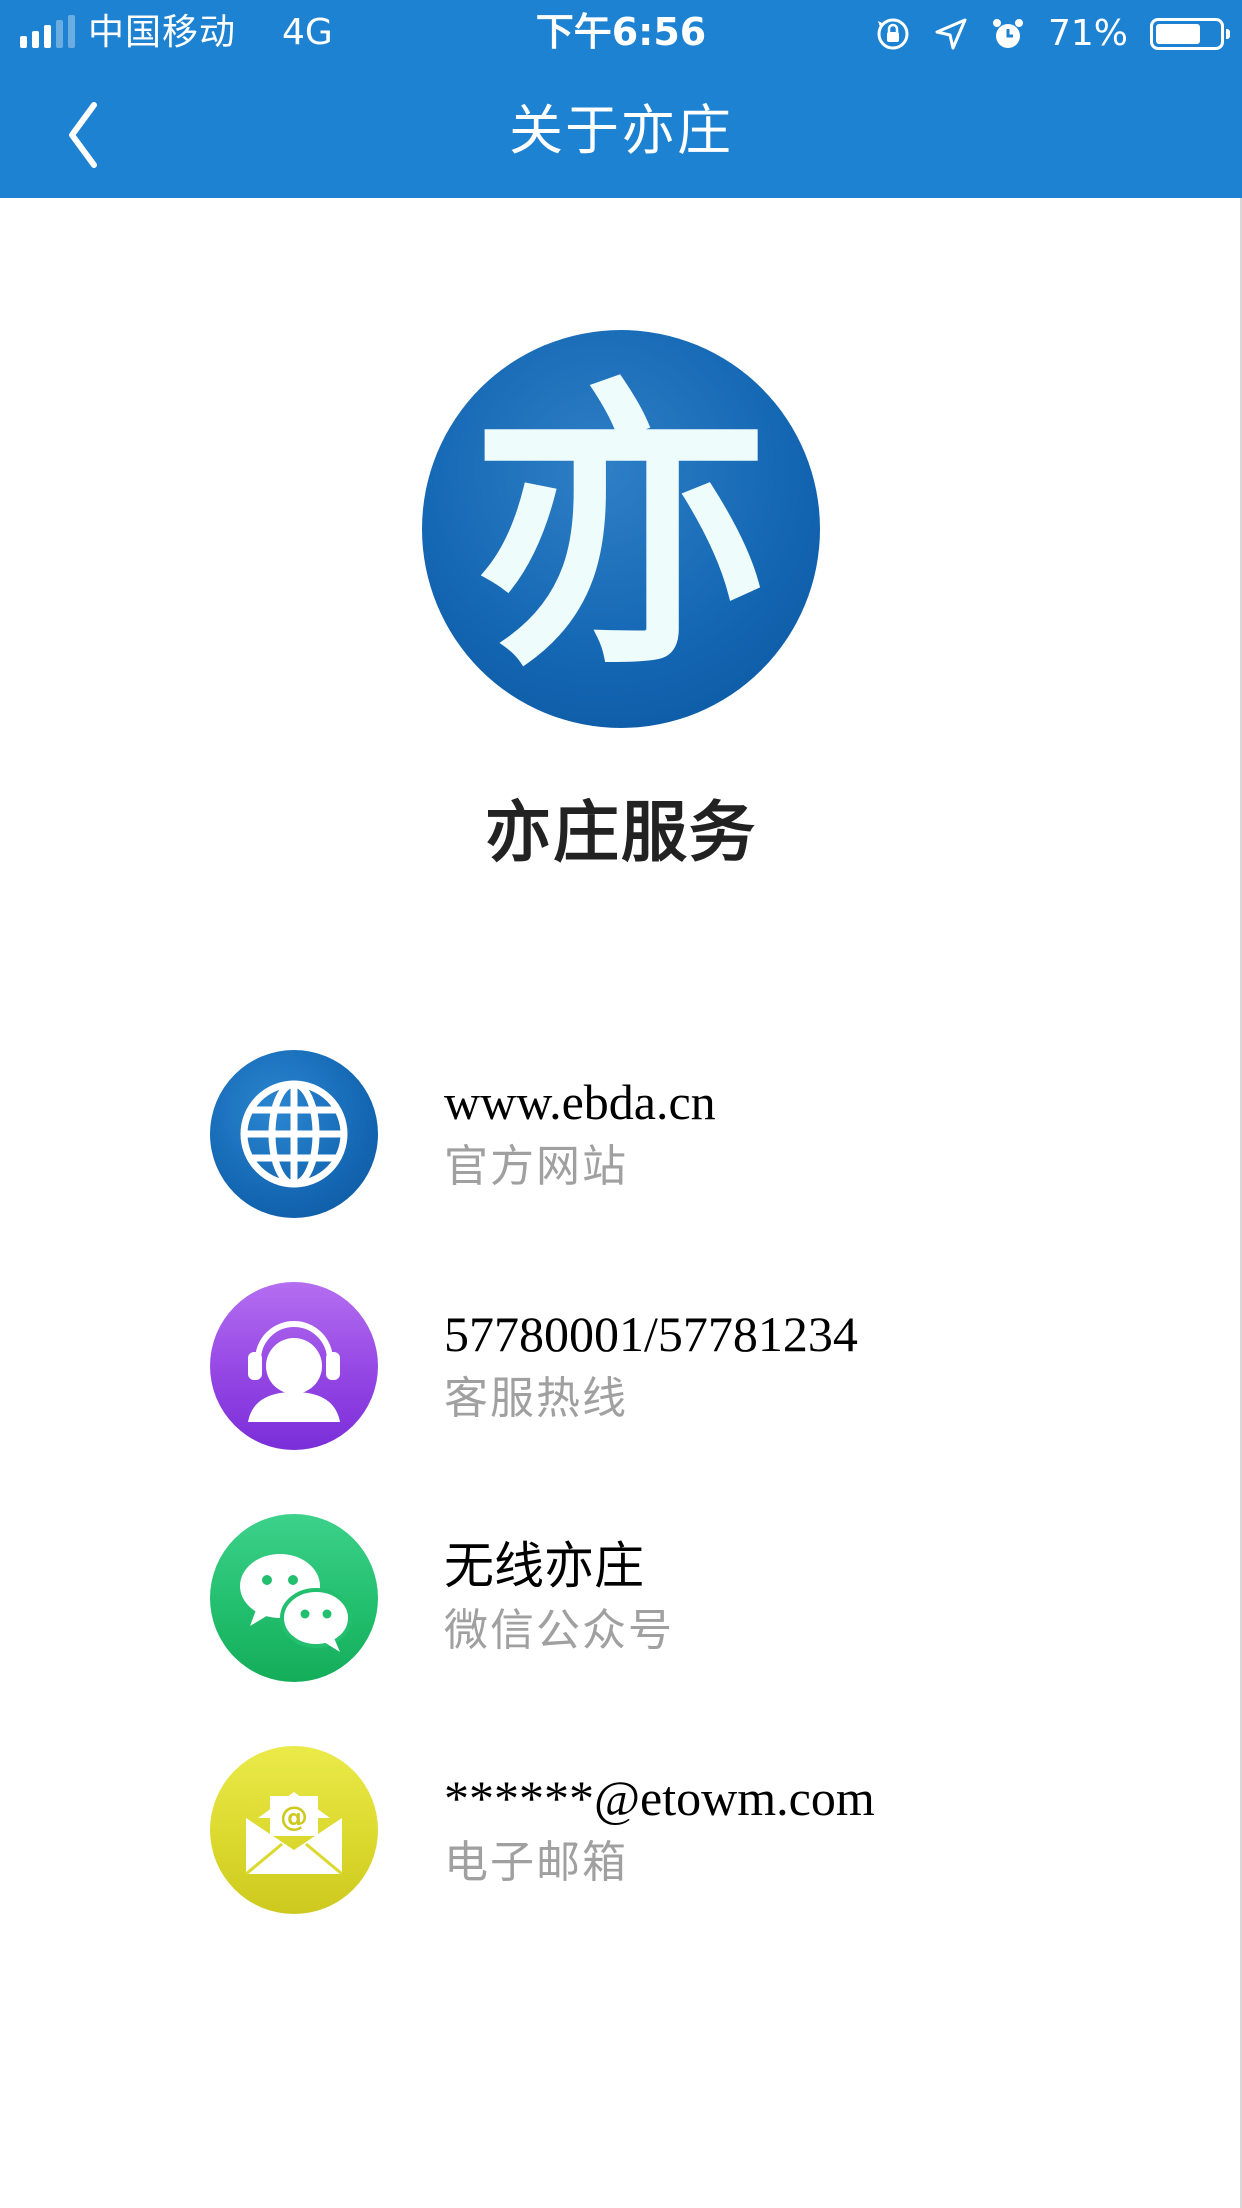  Describe the element at coordinates (660, 1599) in the screenshot. I see `contact-item-wechat: 无线亦庄 微信公众号` at that location.